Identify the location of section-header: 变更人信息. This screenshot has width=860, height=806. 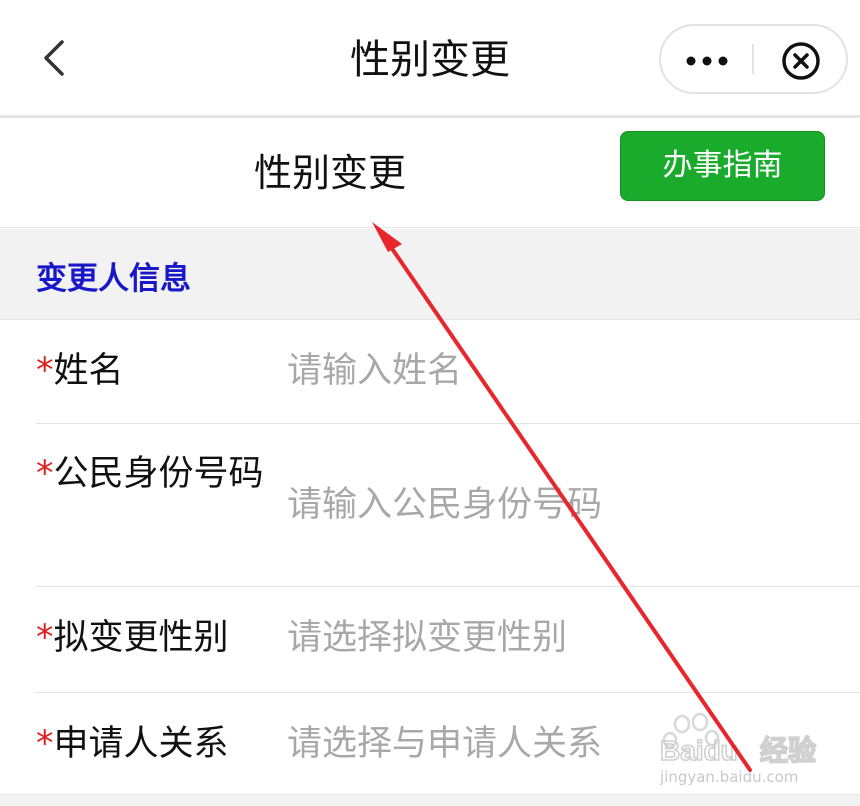
(430, 274).